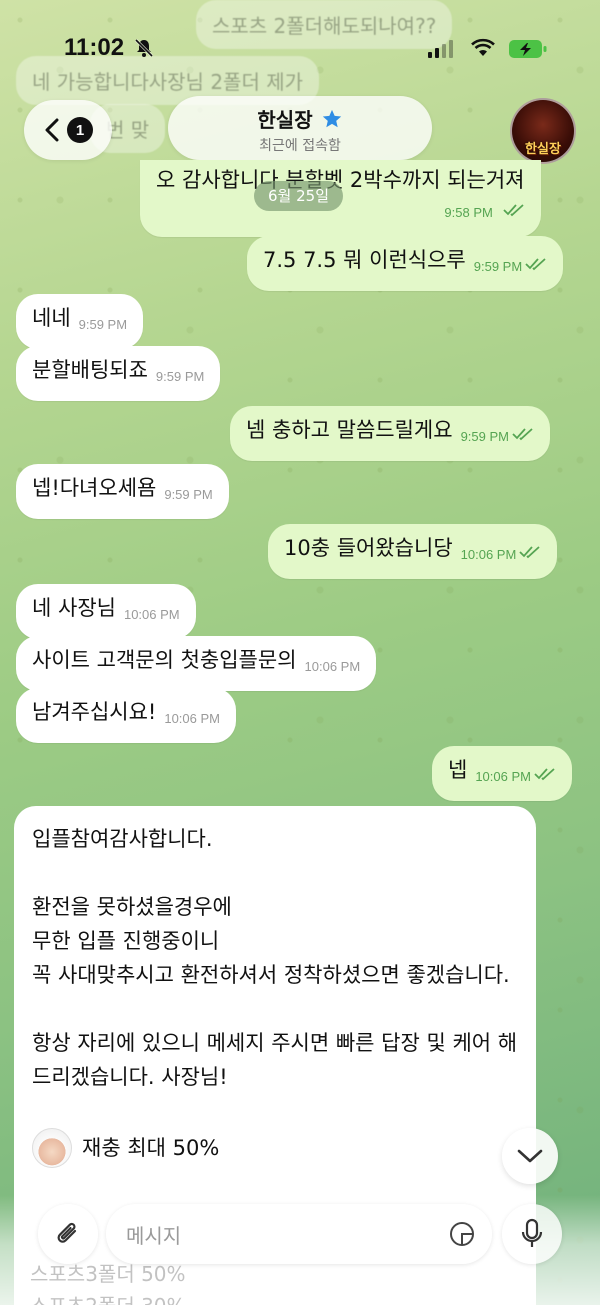  I want to click on back-button: 1, so click(68, 130).